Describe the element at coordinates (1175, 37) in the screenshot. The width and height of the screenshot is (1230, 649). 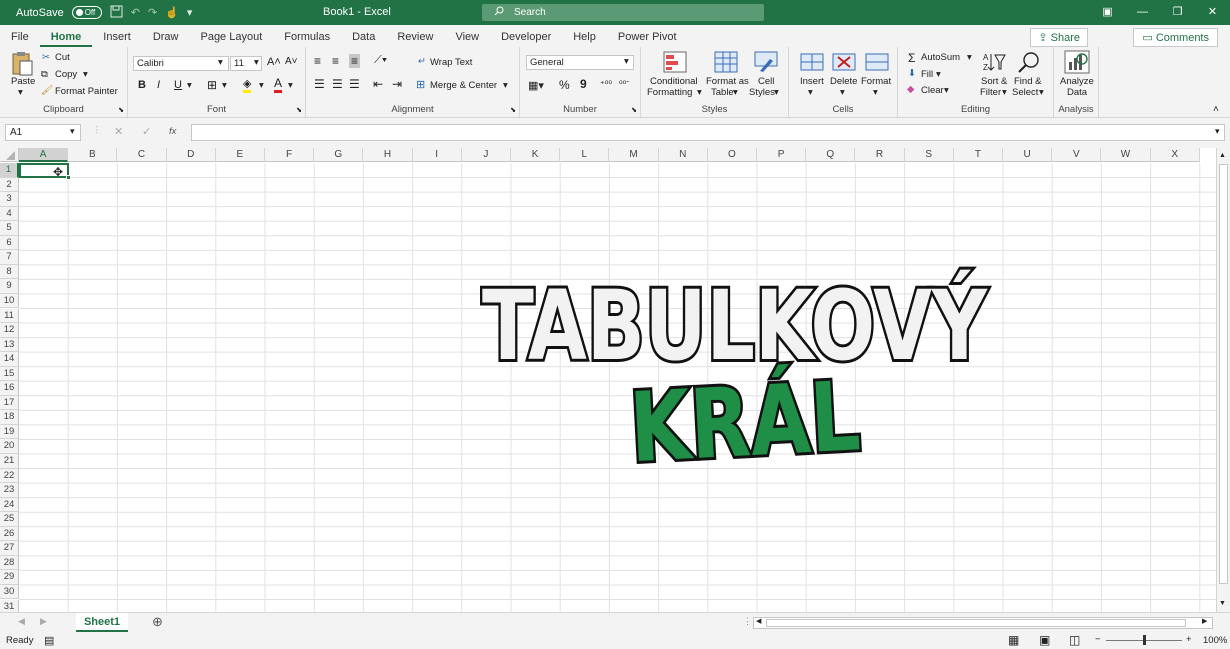
I see `comments-button: ▭ Comments` at that location.